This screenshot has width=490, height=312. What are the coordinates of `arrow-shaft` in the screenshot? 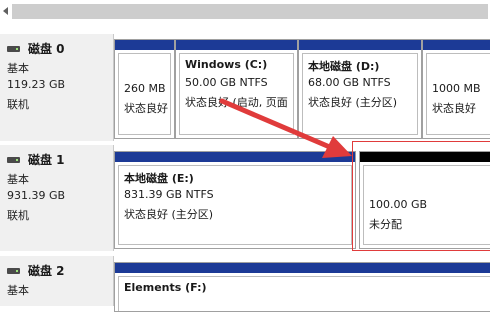 It's located at (277, 124).